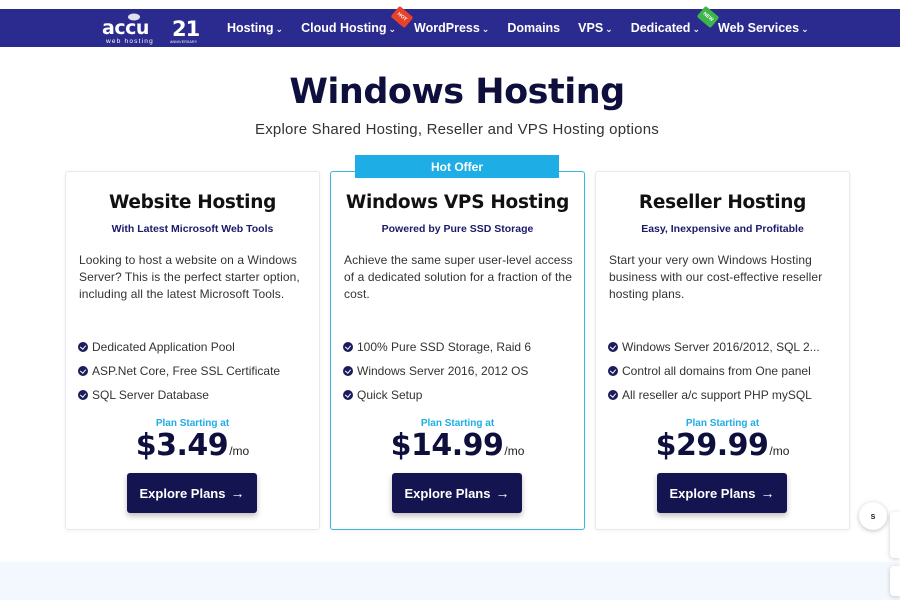 The image size is (900, 600). What do you see at coordinates (182, 445) in the screenshot?
I see `price: $3.49` at bounding box center [182, 445].